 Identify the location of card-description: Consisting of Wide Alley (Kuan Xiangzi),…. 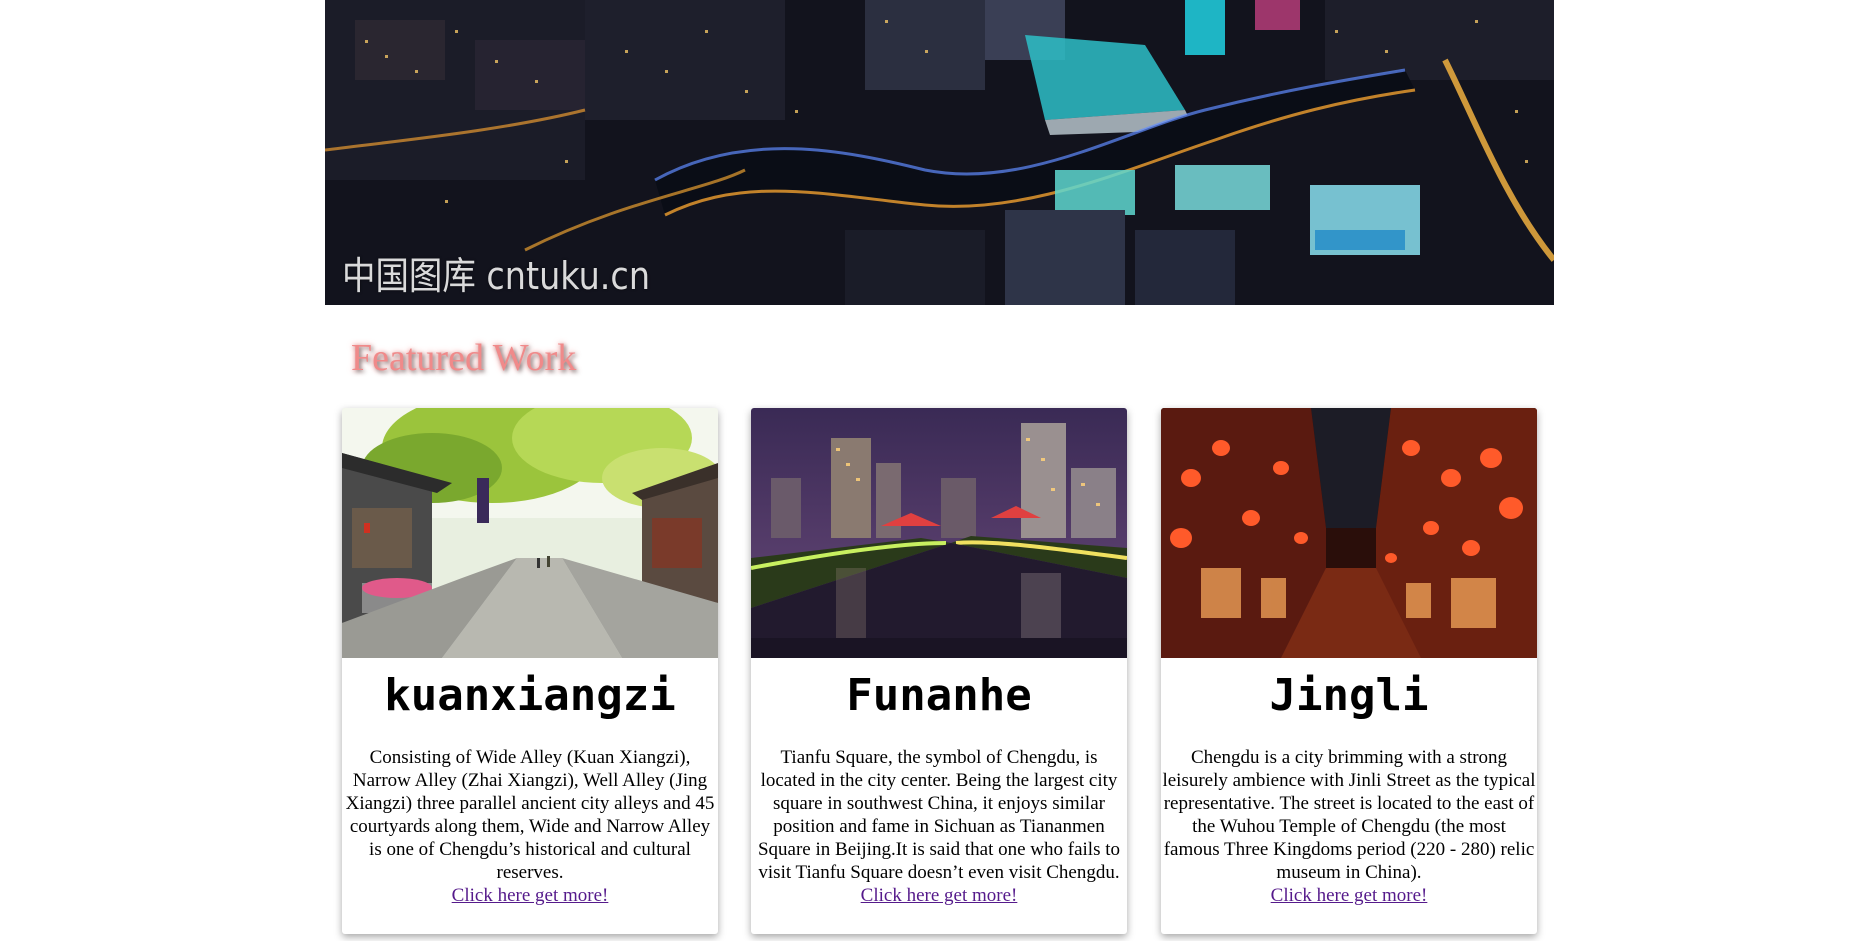
(530, 826).